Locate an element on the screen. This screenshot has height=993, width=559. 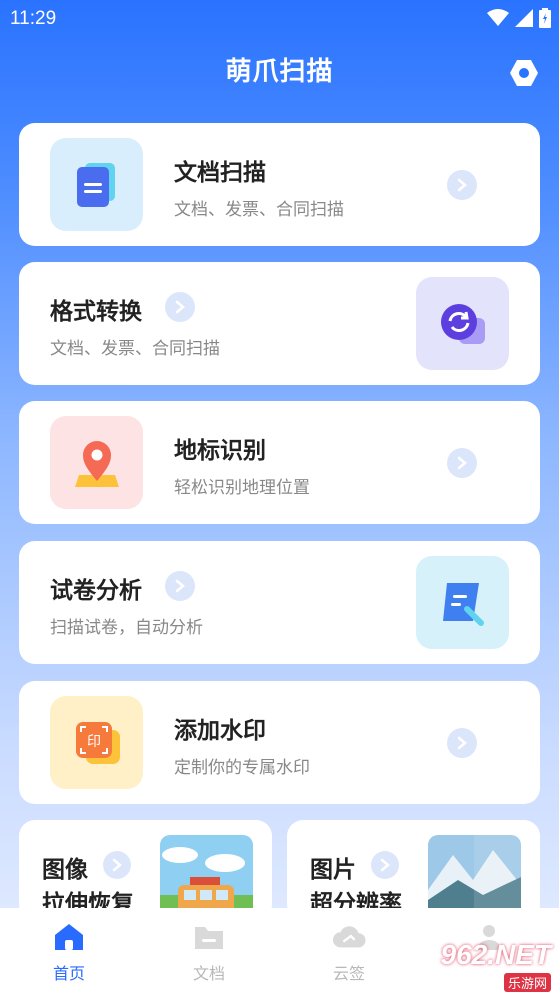
top-bar: 萌爪扫描 is located at coordinates (279, 72).